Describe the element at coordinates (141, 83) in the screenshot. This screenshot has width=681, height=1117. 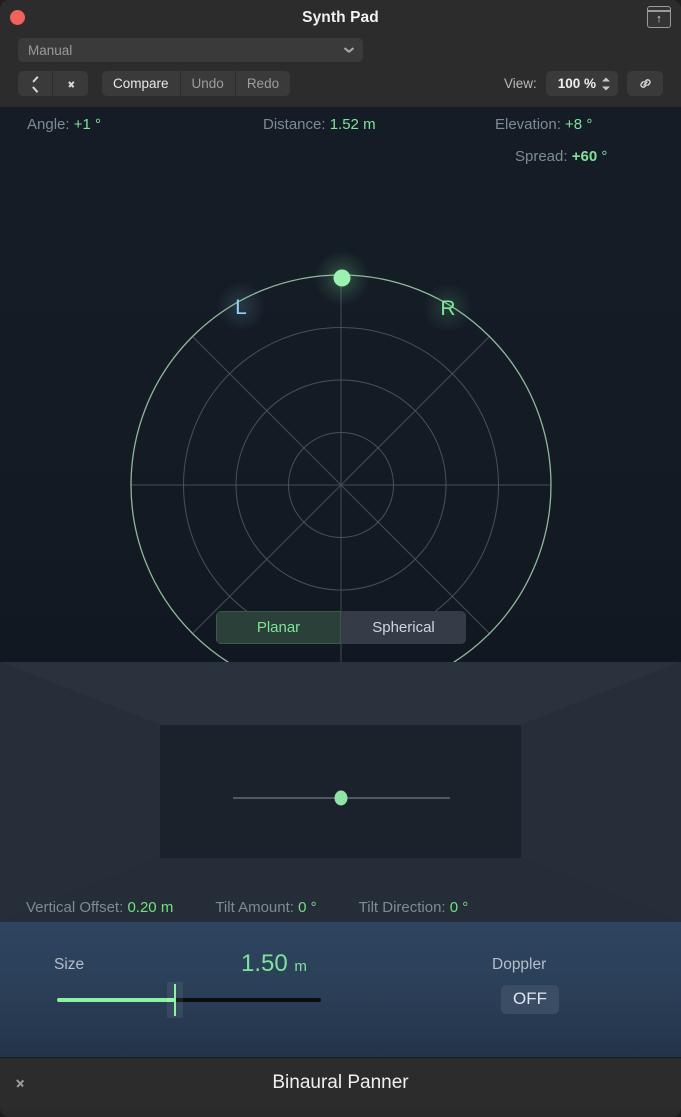
I see `compare-button: Compare` at that location.